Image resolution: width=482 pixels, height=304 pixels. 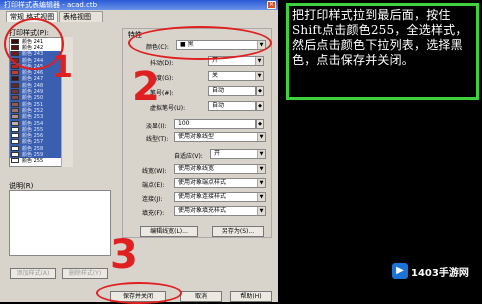 I want to click on tab-table-view: 表格视图, so click(x=81, y=16).